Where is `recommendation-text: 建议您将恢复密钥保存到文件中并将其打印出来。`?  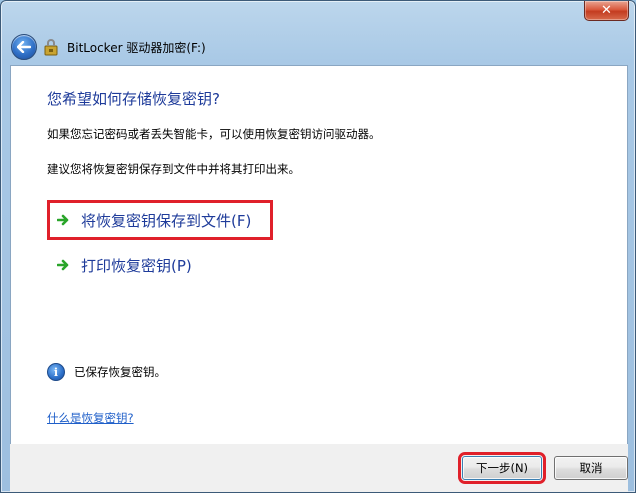
recommendation-text: 建议您将恢复密钥保存到文件中并将其打印出来。 is located at coordinates (173, 169).